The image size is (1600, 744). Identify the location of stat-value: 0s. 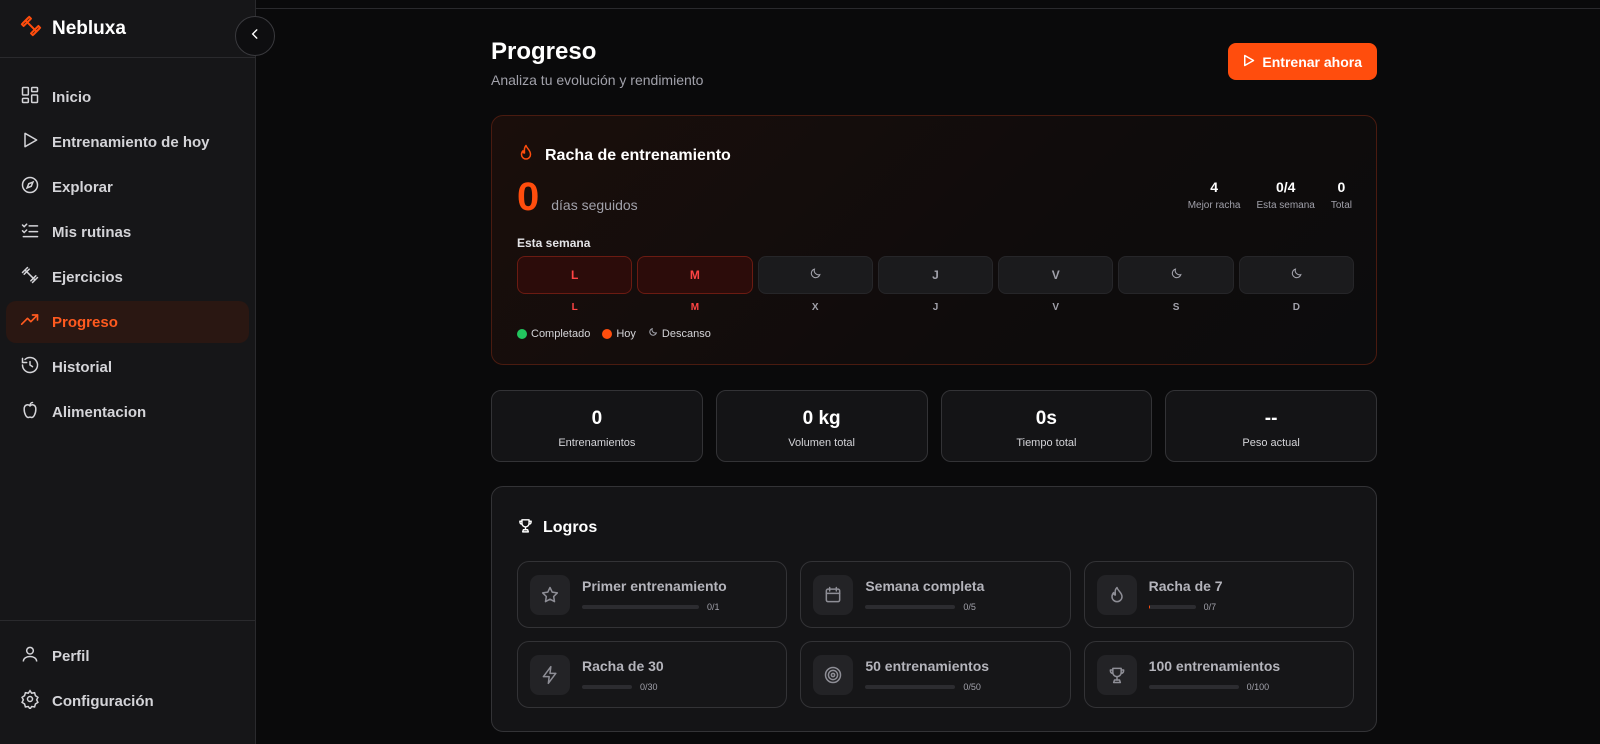
(1046, 418).